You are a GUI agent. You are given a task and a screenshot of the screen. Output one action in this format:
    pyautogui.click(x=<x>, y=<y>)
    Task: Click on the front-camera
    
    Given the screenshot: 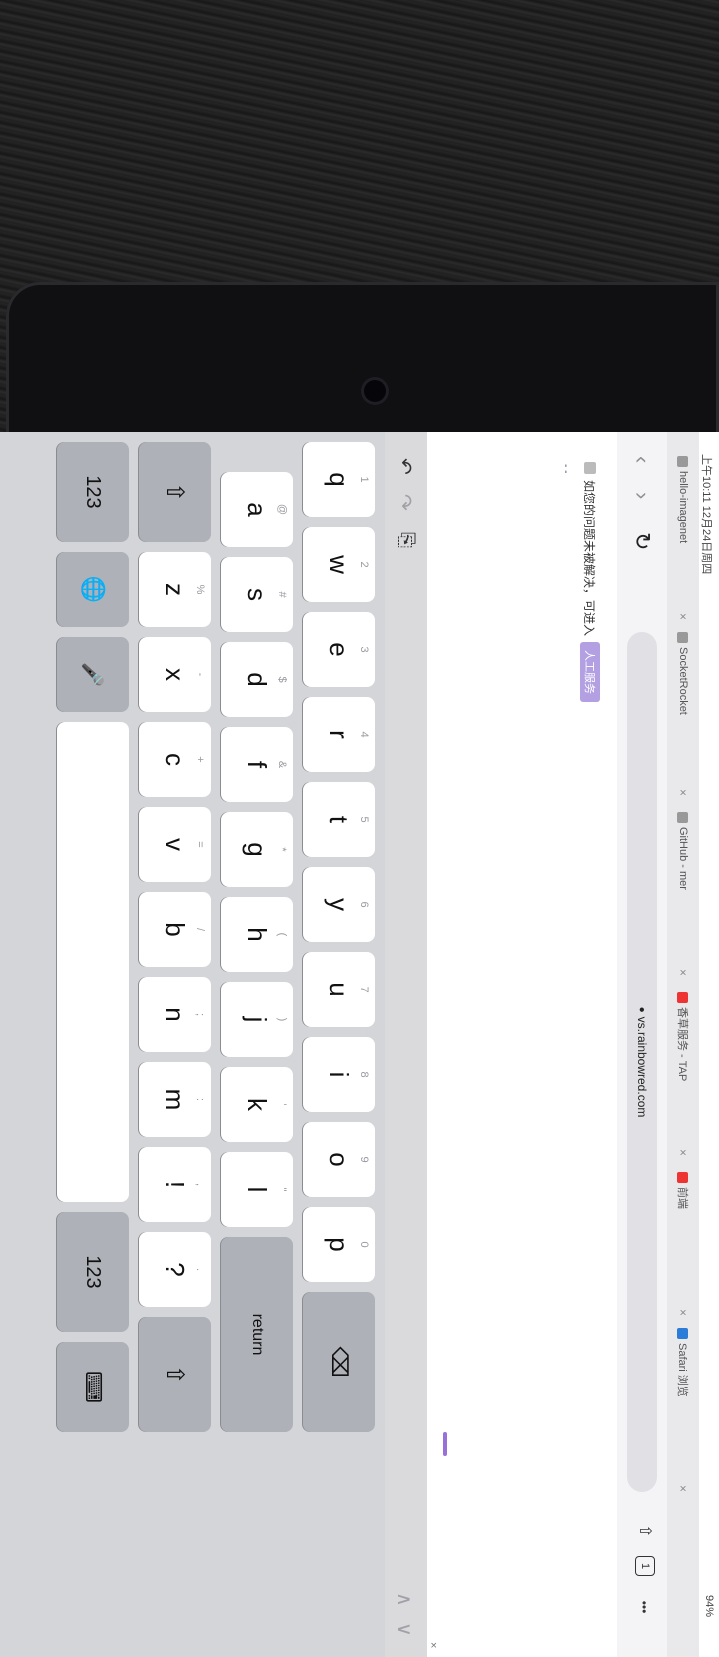 What is the action you would take?
    pyautogui.click(x=375, y=391)
    